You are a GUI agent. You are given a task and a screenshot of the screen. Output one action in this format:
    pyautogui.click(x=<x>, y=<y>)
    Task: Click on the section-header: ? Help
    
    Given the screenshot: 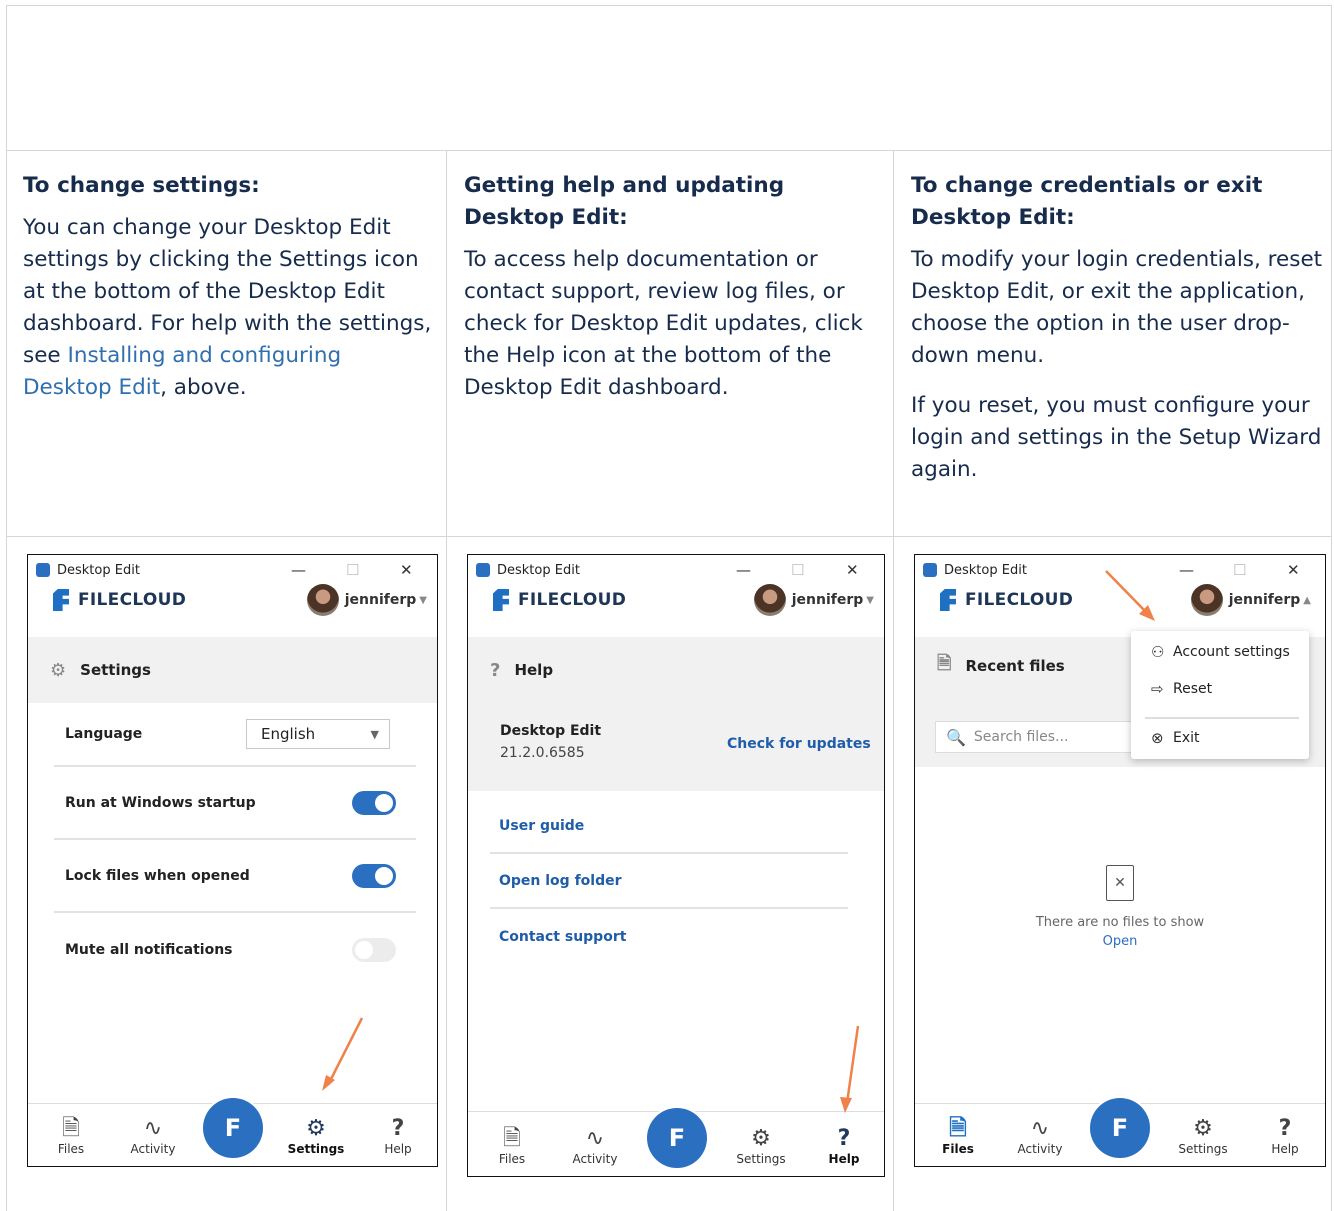 What is the action you would take?
    pyautogui.click(x=676, y=670)
    